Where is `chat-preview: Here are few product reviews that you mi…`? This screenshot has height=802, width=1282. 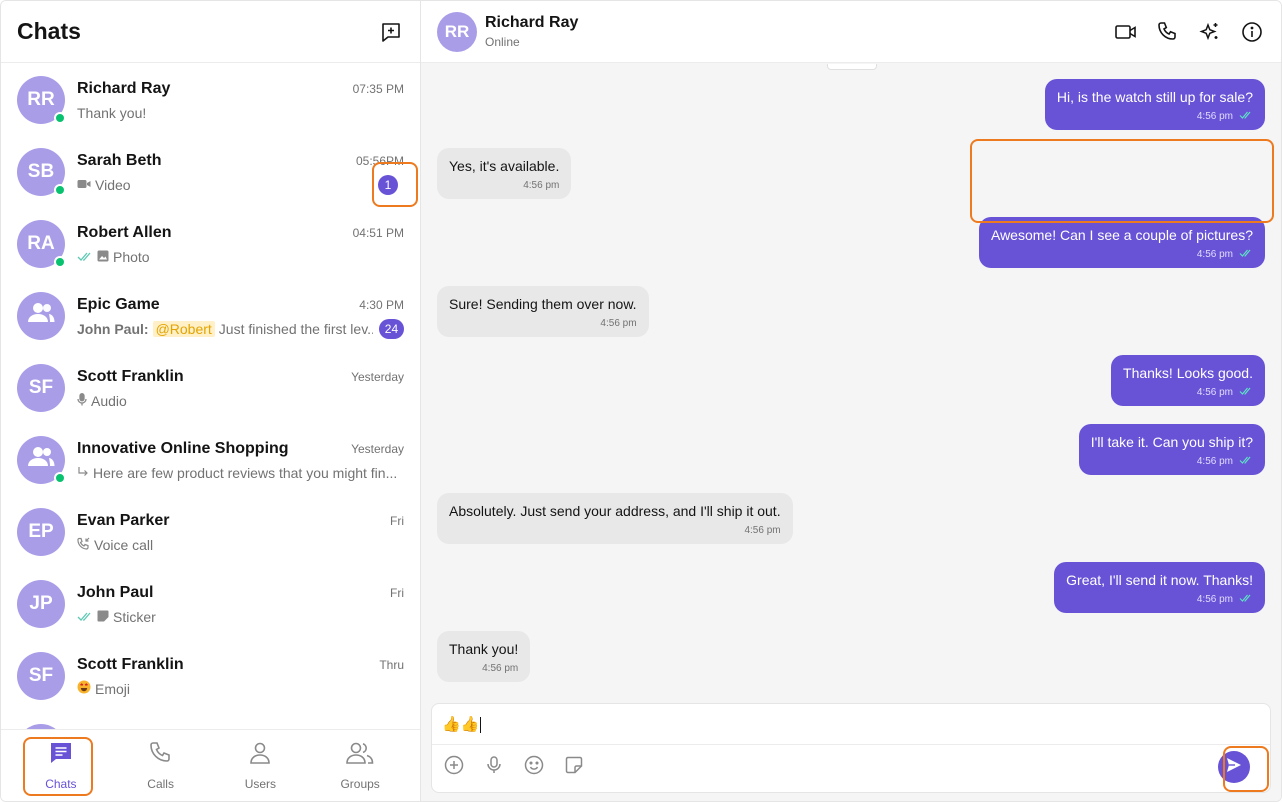
chat-preview: Here are few product reviews that you mi… is located at coordinates (237, 473).